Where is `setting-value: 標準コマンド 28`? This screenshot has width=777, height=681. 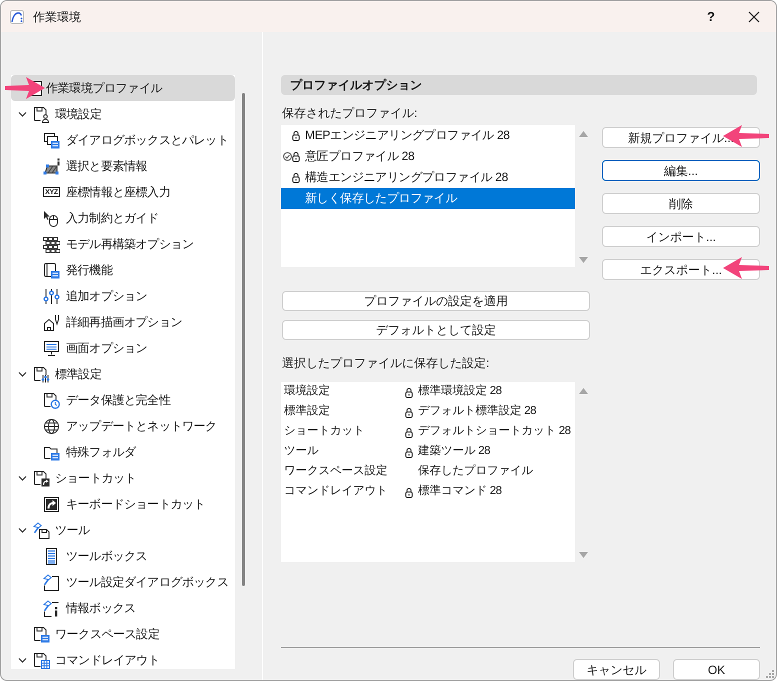
setting-value: 標準コマンド 28 is located at coordinates (460, 492).